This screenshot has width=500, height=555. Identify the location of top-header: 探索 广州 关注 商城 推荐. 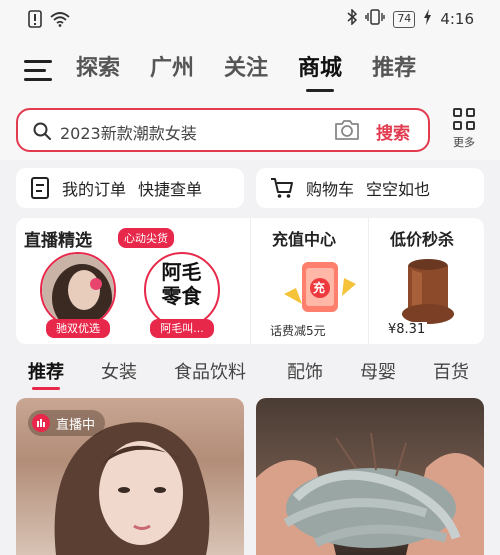
(250, 69).